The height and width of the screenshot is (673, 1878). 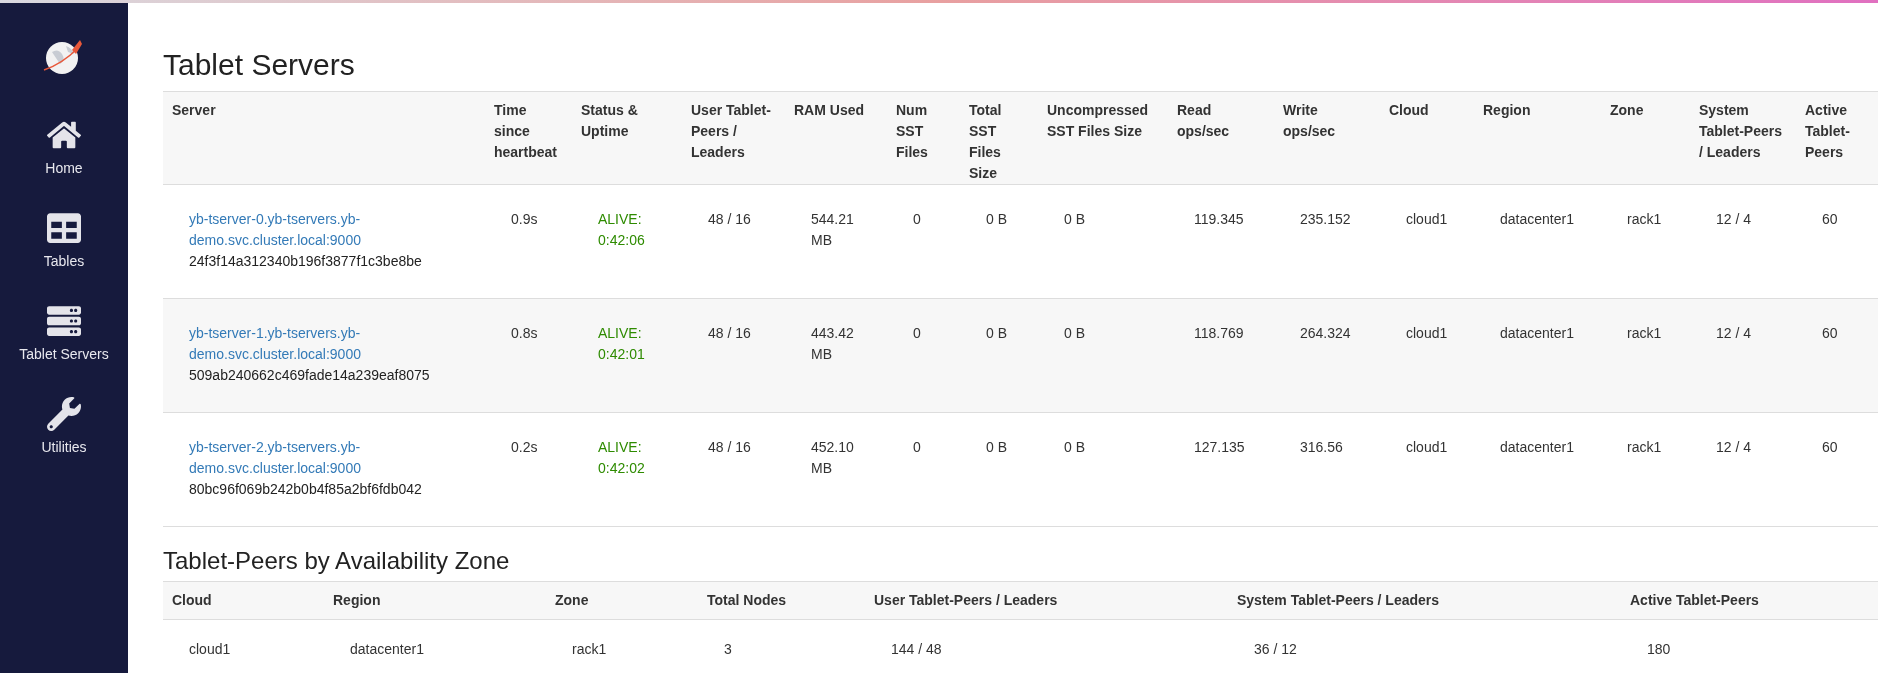 I want to click on sidebar-item: Utilities, so click(x=64, y=427).